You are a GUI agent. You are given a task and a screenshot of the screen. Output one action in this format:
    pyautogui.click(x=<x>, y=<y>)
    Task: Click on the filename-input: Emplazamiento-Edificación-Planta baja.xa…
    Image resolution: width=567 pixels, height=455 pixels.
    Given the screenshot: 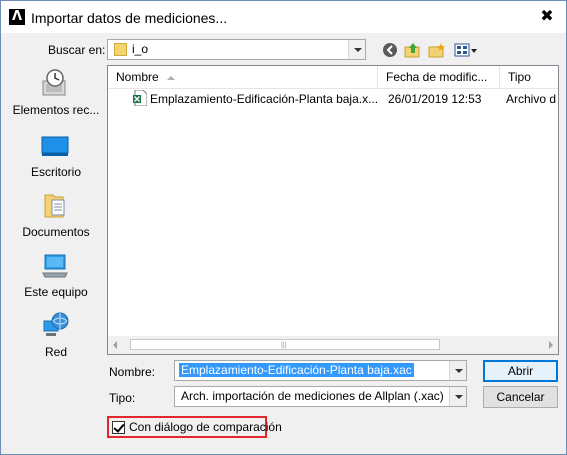 What is the action you would take?
    pyautogui.click(x=296, y=370)
    